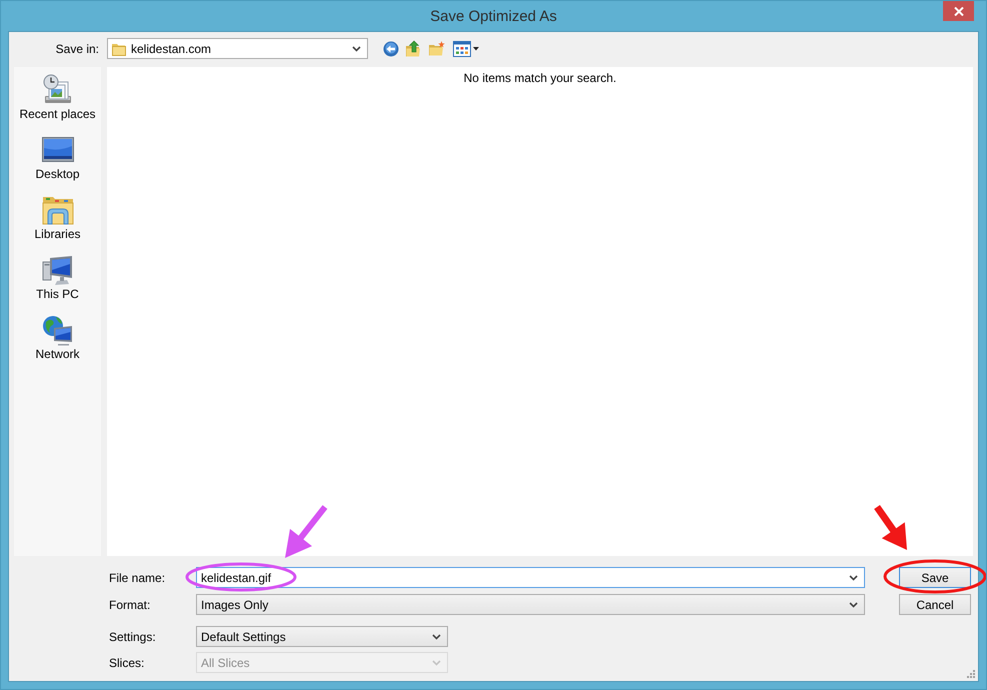 This screenshot has height=690, width=987. What do you see at coordinates (58, 90) in the screenshot?
I see `recent-places-icon` at bounding box center [58, 90].